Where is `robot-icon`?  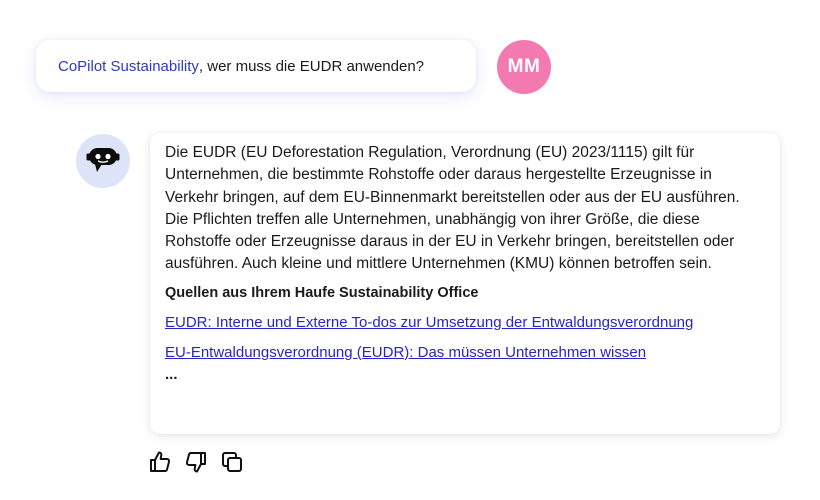
robot-icon is located at coordinates (103, 161).